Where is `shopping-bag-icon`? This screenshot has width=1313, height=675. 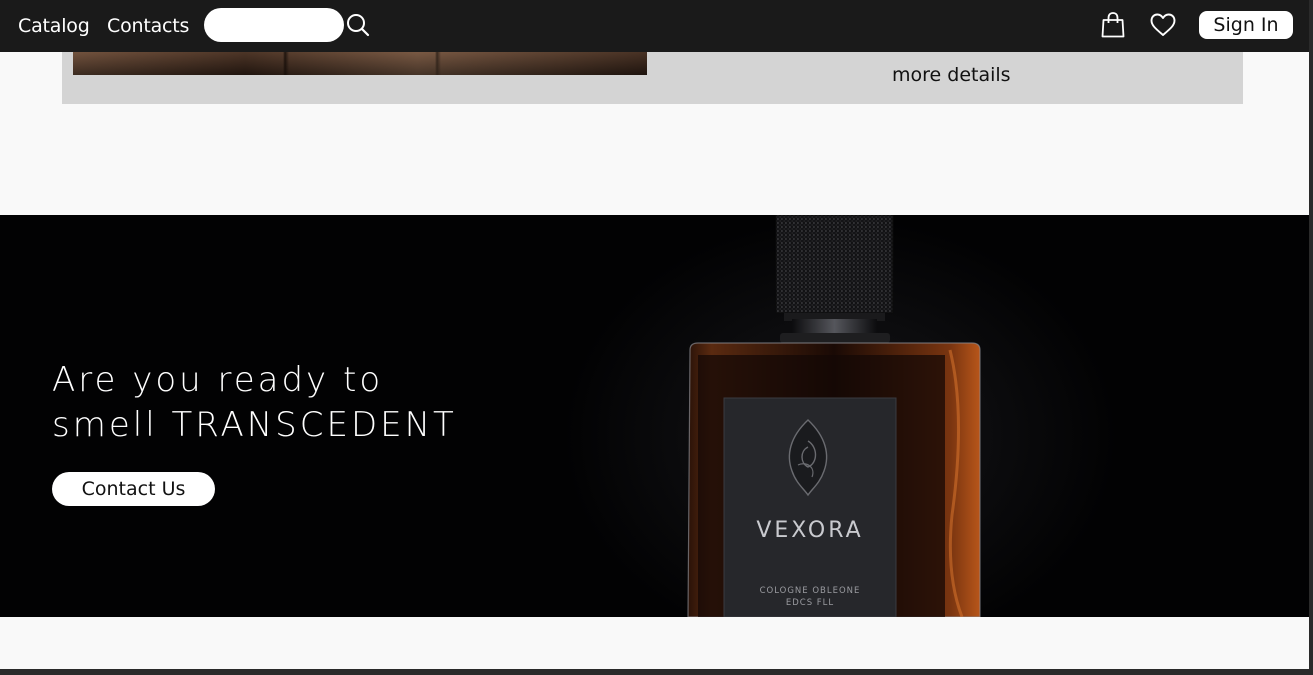 shopping-bag-icon is located at coordinates (1113, 25).